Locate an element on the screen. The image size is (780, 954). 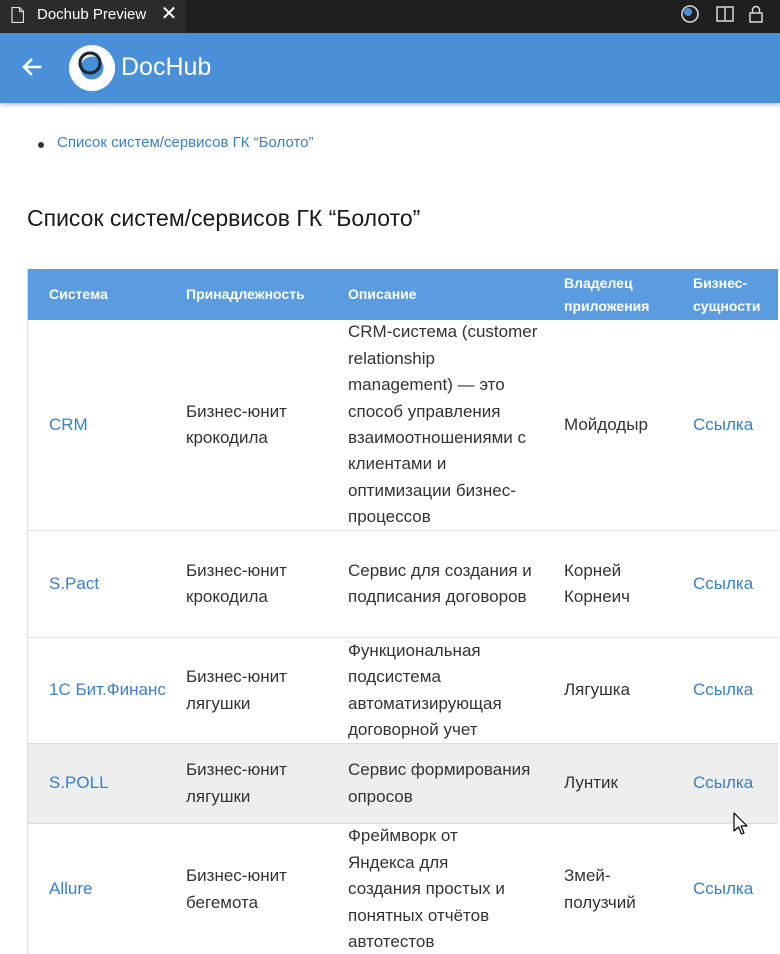
split-editor-icon is located at coordinates (725, 14).